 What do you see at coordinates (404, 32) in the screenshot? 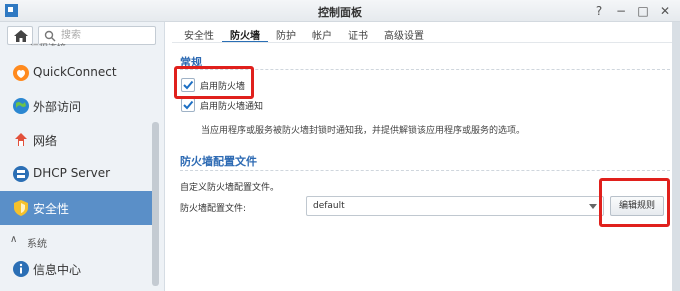
I see `tab-advanced: 高级设置` at bounding box center [404, 32].